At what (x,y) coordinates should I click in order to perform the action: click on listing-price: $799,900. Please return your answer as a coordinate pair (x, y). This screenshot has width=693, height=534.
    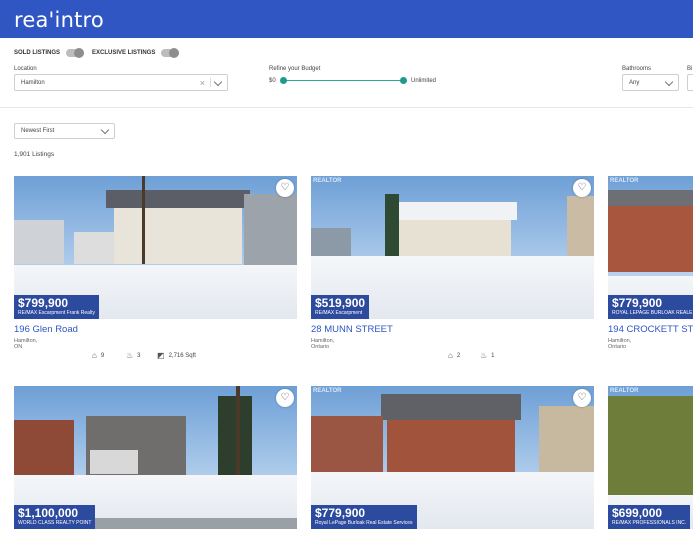
    Looking at the image, I should click on (43, 303).